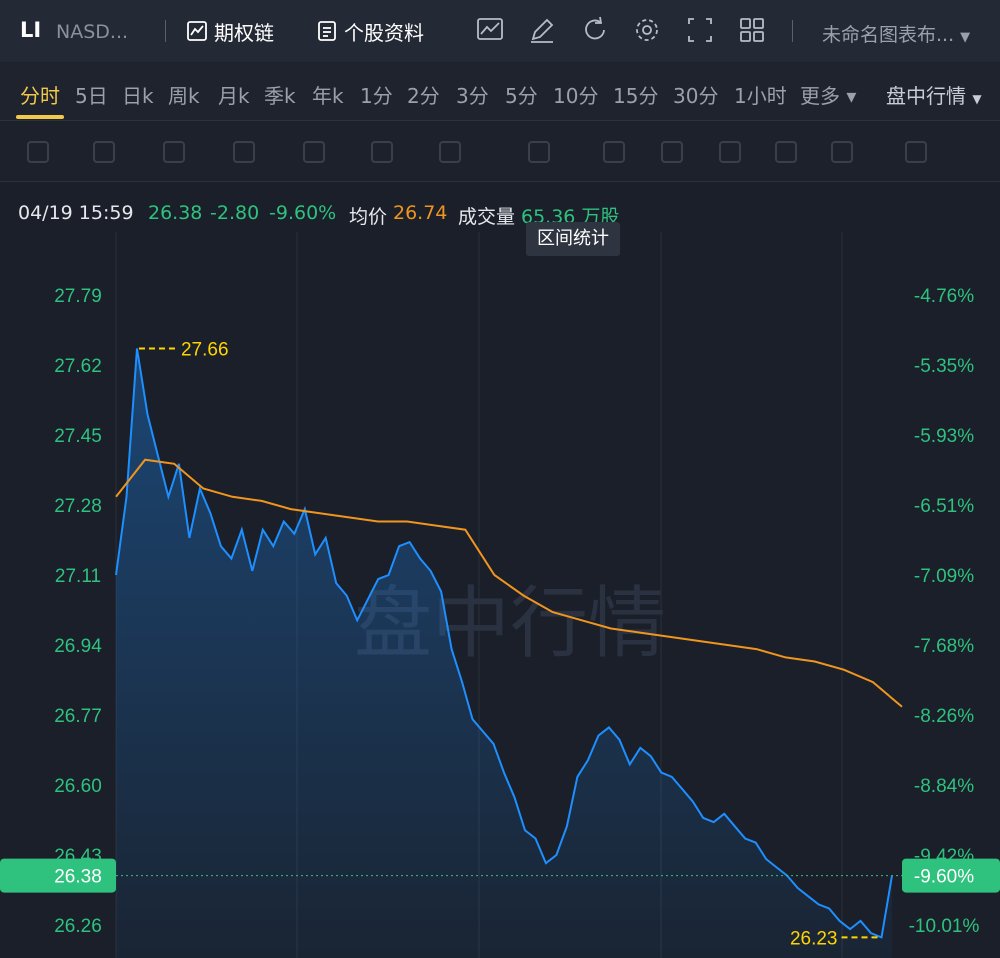  Describe the element at coordinates (944, 716) in the screenshot. I see `y-axis-pct-label: -8.26%` at that location.